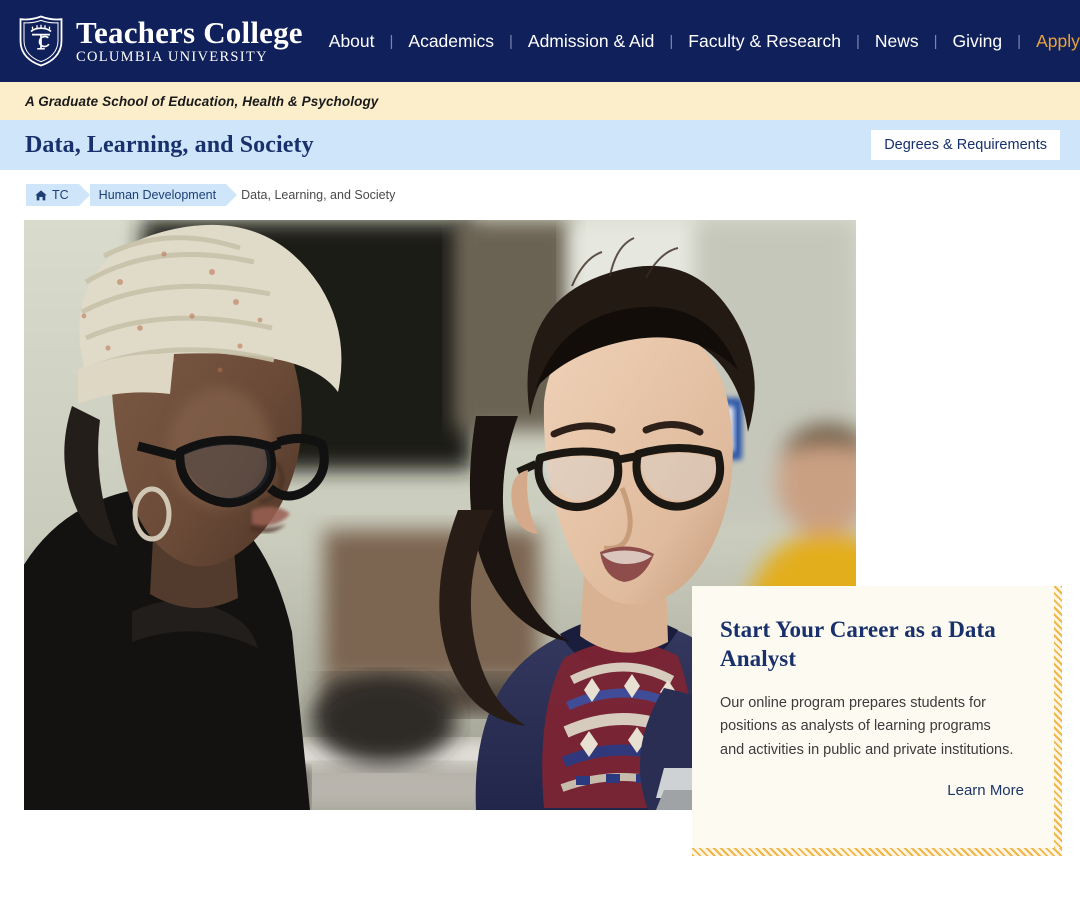  Describe the element at coordinates (41, 41) in the screenshot. I see `tc-shield-icon` at that location.